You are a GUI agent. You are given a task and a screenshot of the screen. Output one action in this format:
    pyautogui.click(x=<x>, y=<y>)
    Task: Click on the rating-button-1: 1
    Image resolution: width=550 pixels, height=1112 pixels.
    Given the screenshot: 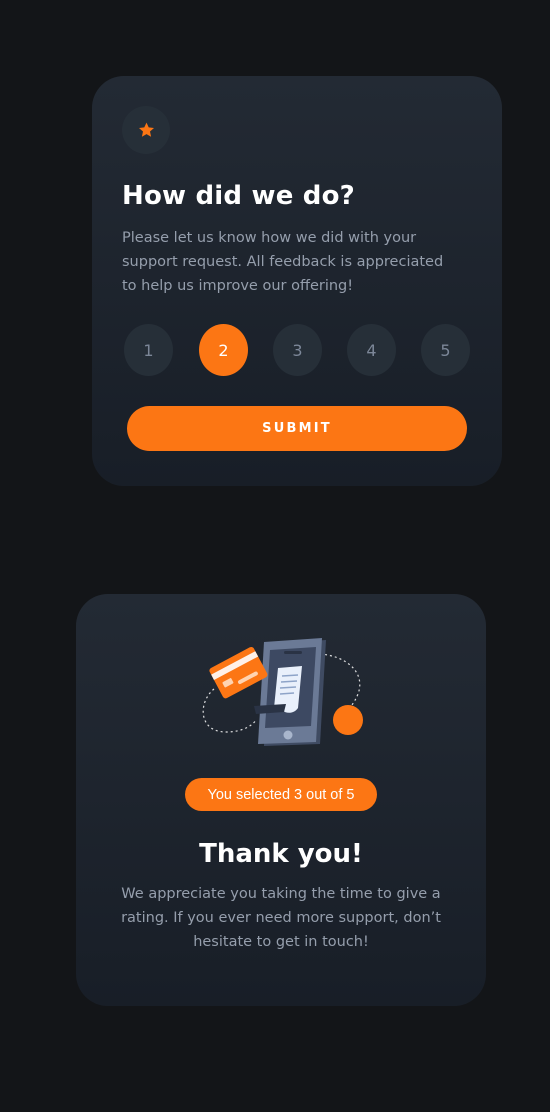 What is the action you would take?
    pyautogui.click(x=148, y=350)
    